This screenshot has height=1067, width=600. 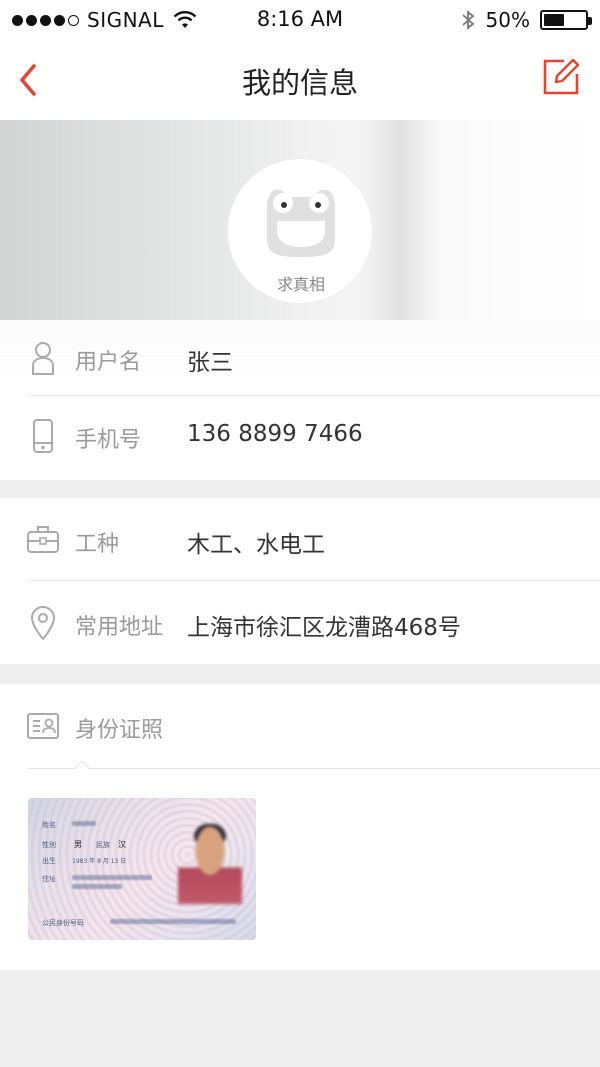 I want to click on phone-label: 手机号, so click(x=108, y=440).